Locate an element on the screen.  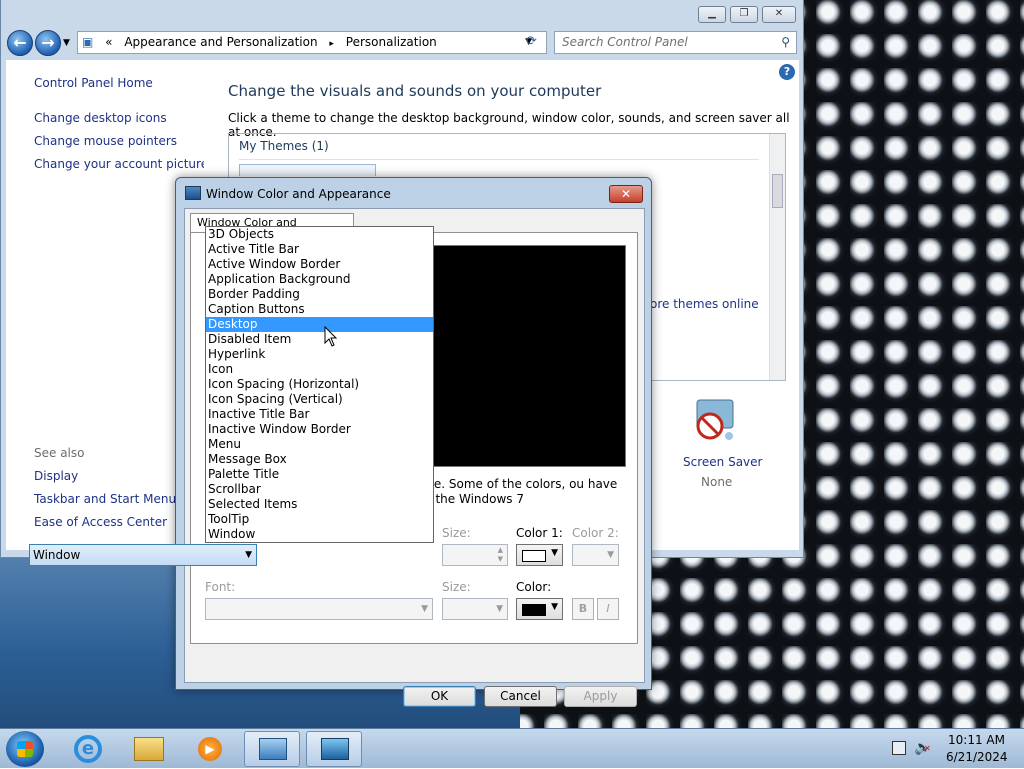
item-size-label: Size: is located at coordinates (456, 533).